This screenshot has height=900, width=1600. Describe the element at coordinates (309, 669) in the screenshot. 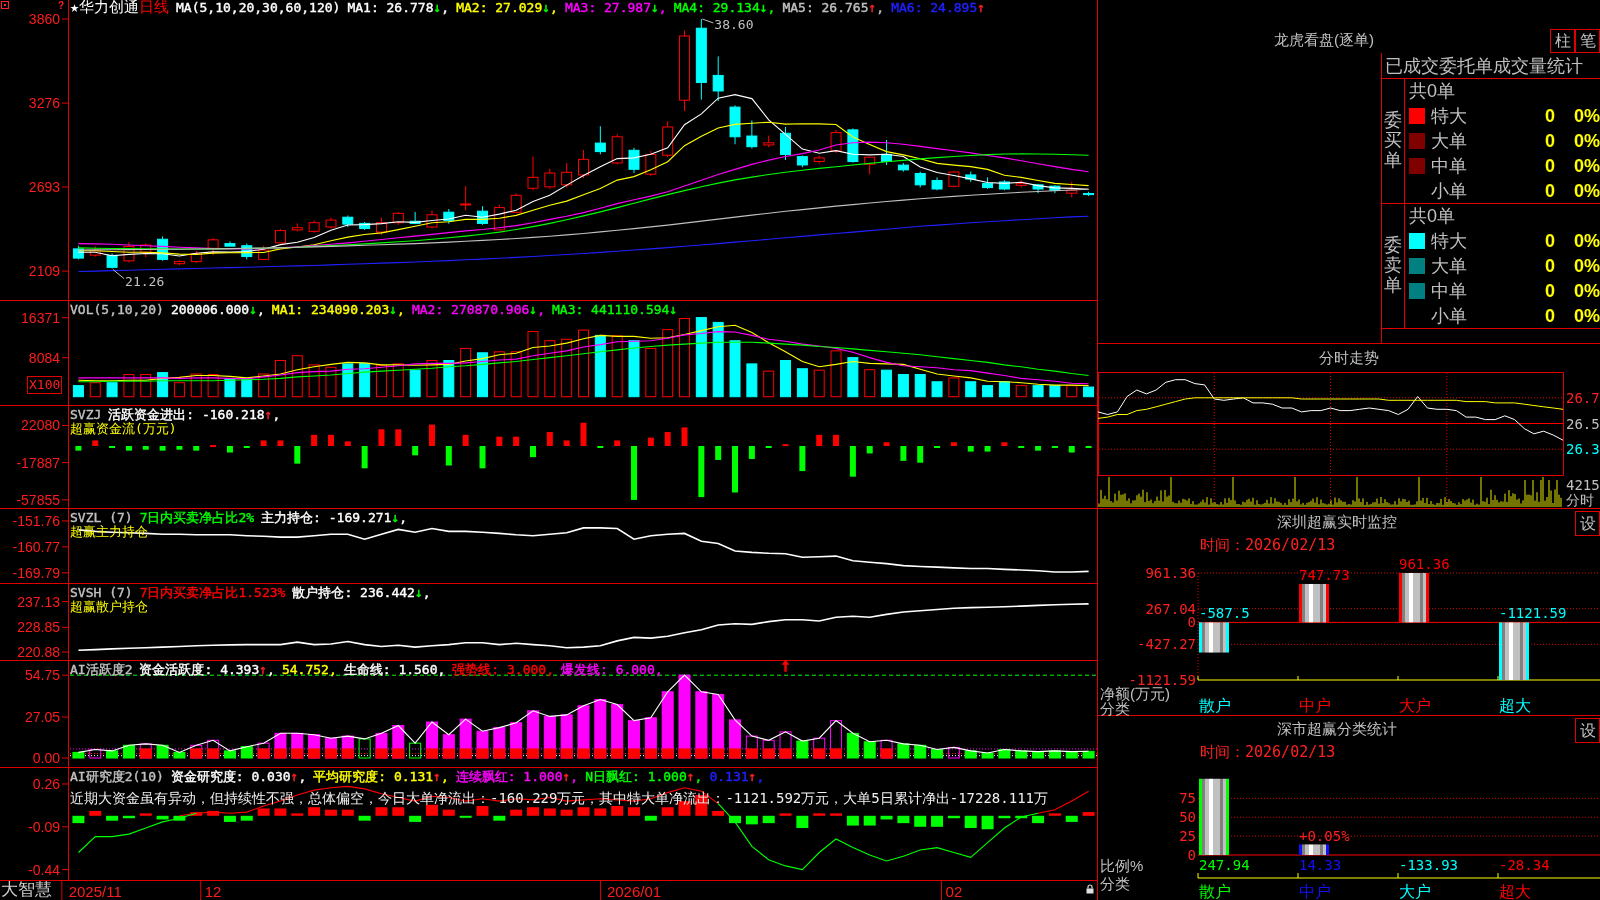

I see `legend-readout: 54.752,` at that location.